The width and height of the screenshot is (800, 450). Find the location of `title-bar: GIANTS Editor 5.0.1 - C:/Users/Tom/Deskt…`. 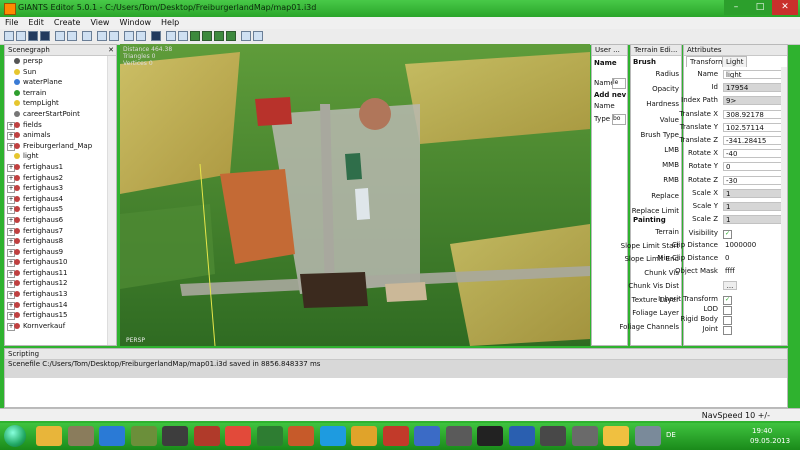

title-bar: GIANTS Editor 5.0.1 - C:/Users/Tom/Deskt… is located at coordinates (400, 8).